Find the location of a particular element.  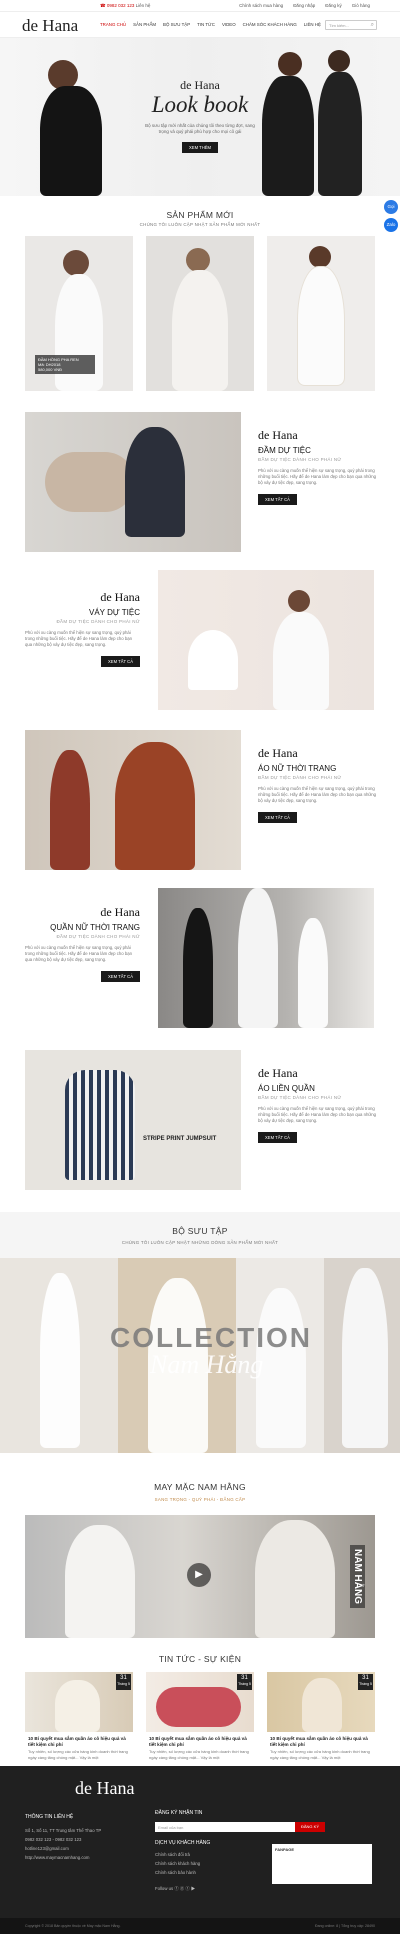

purchase-policy-link: Chính sách mua hàng is located at coordinates (261, 5).